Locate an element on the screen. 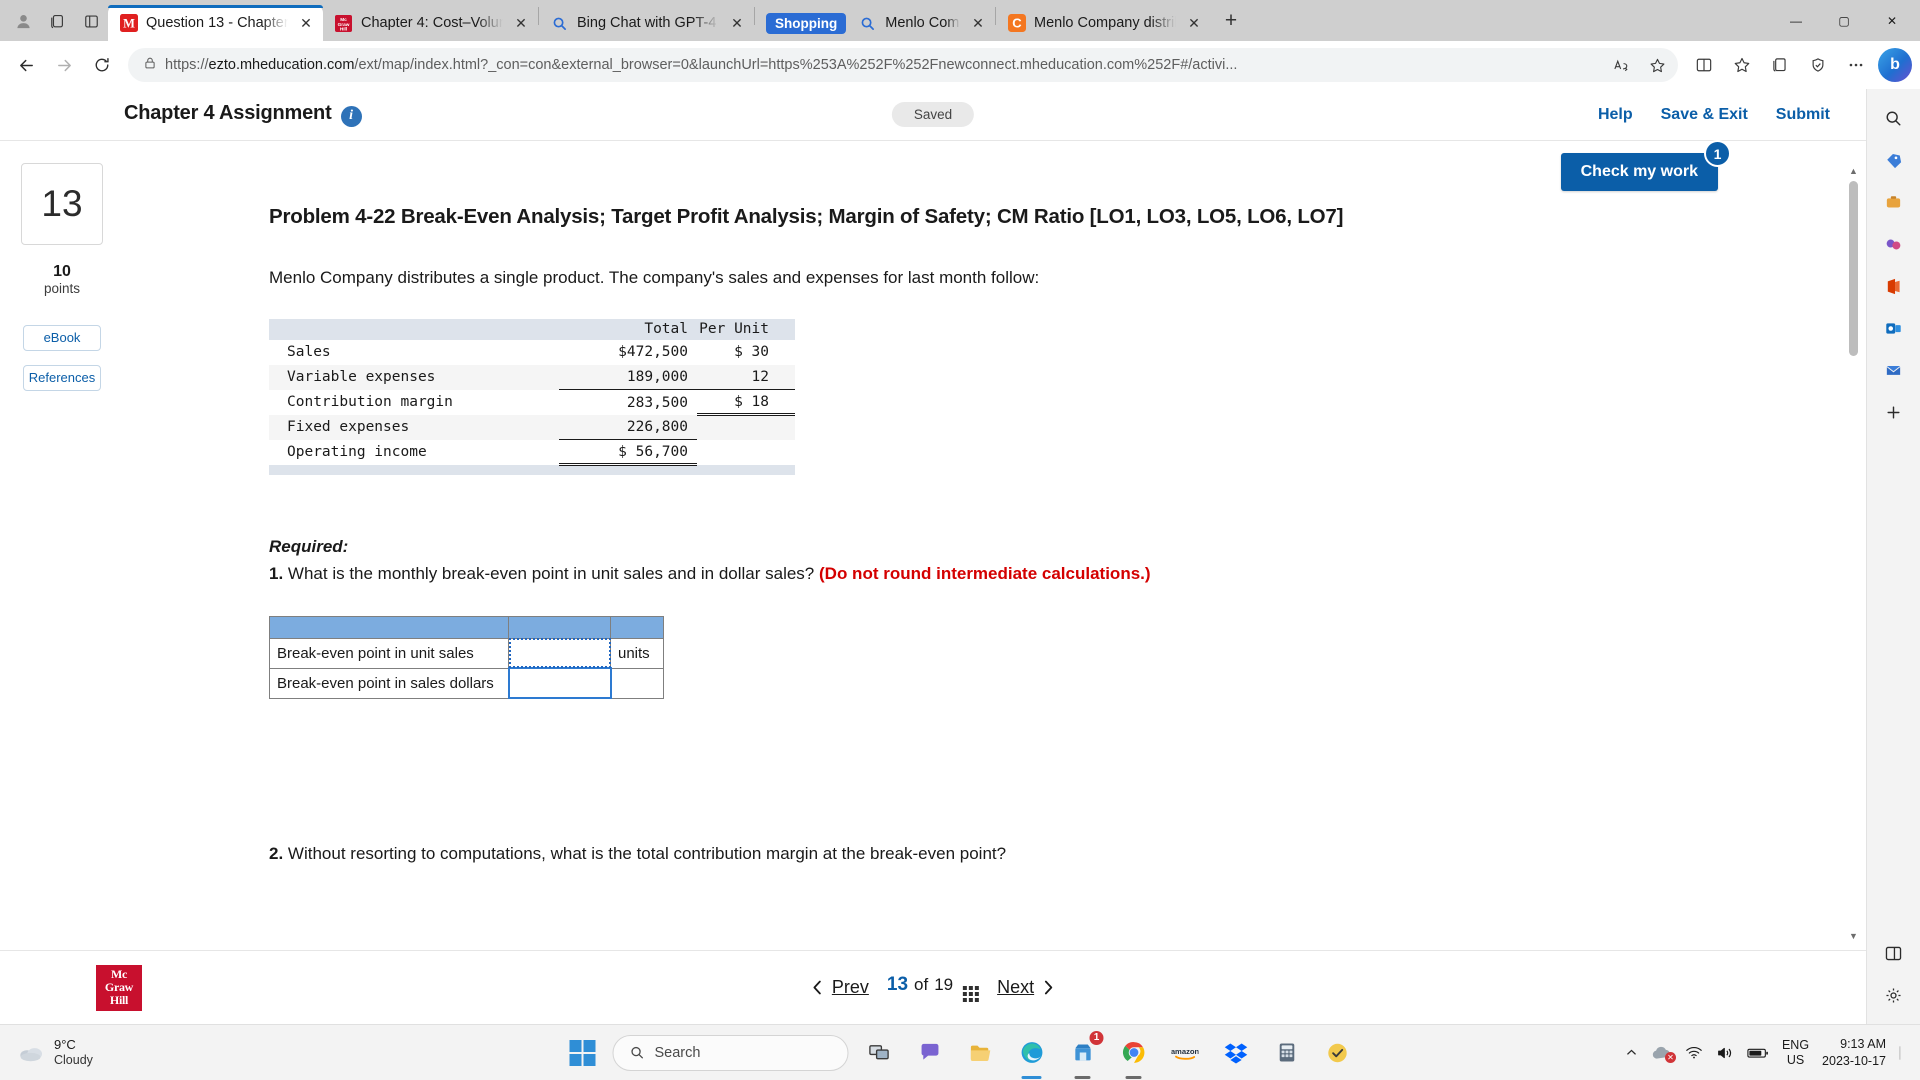 Image resolution: width=1920 pixels, height=1080 pixels. forward-button is located at coordinates (64, 65).